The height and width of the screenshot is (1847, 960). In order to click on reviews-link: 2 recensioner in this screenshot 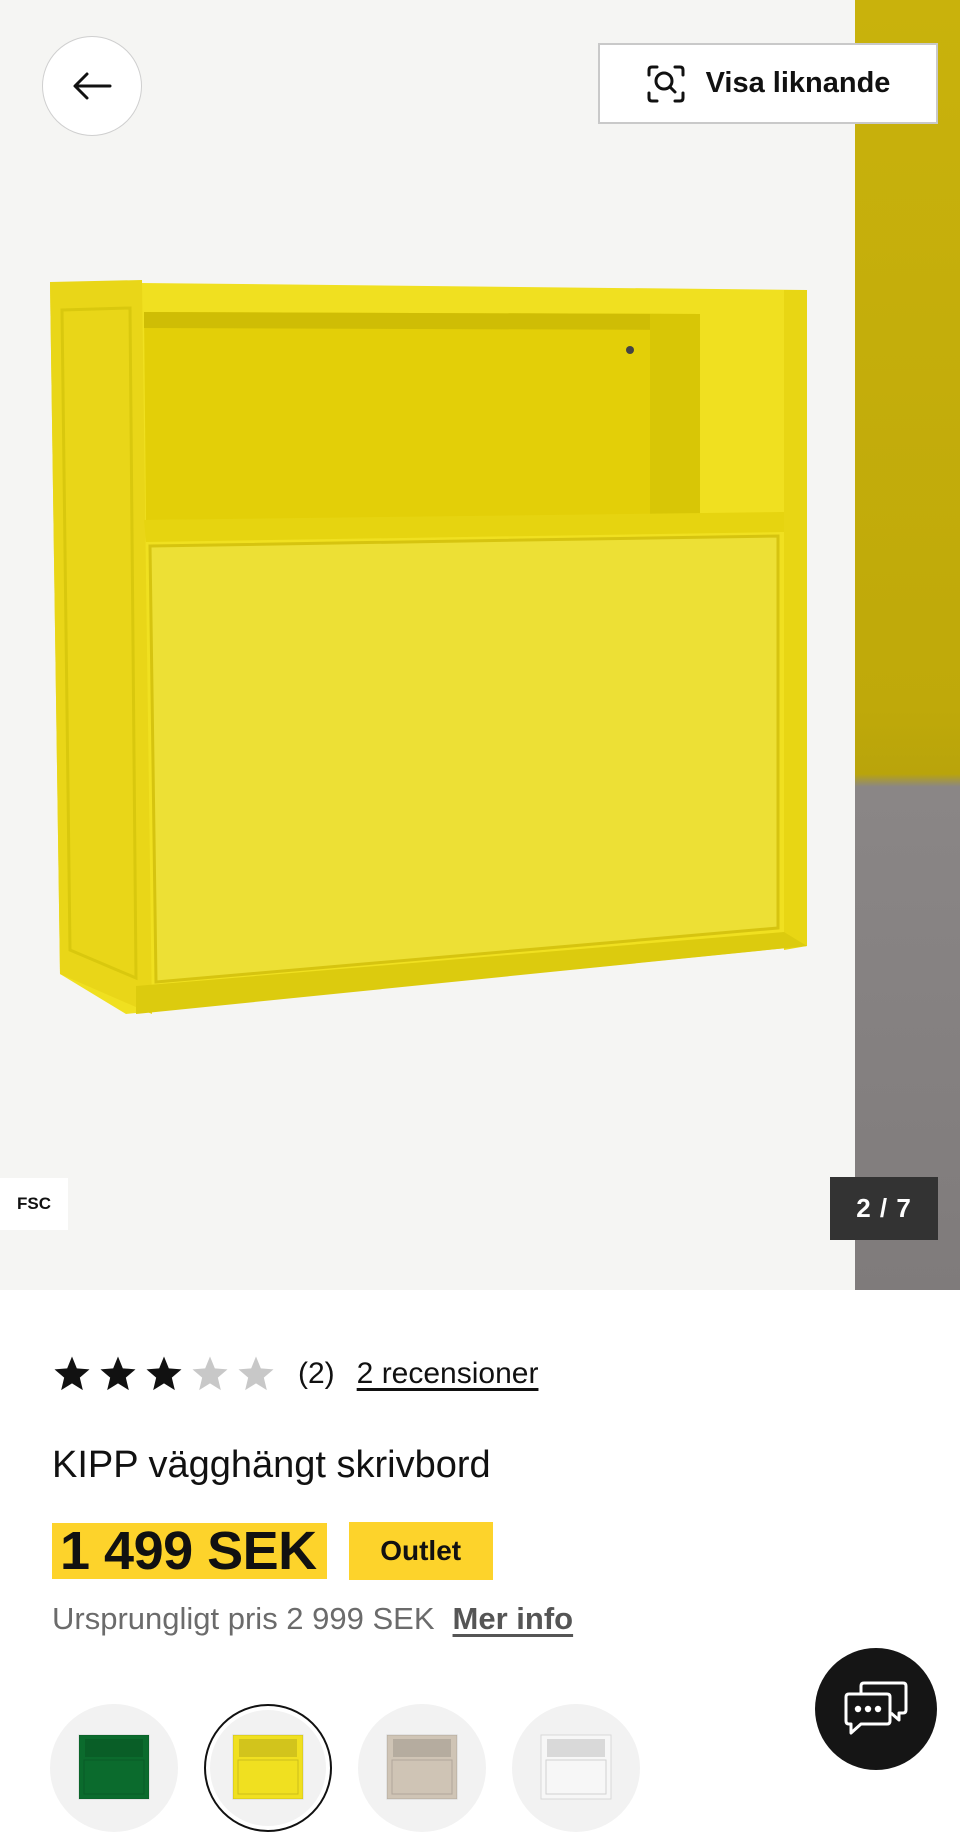, I will do `click(448, 1374)`.